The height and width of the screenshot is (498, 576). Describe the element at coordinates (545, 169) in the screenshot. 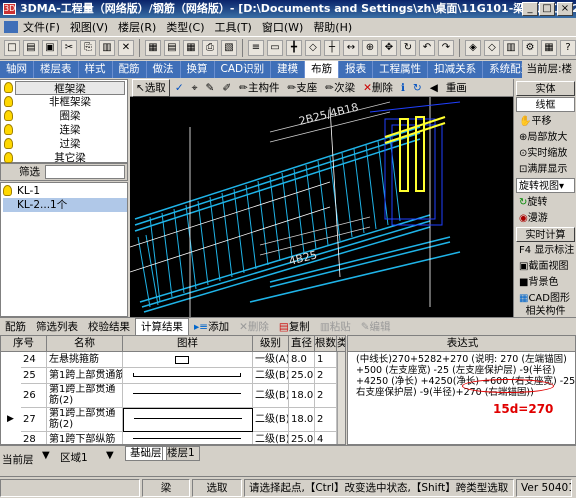

I see `full-screen-button: ⊡满屏显示` at that location.